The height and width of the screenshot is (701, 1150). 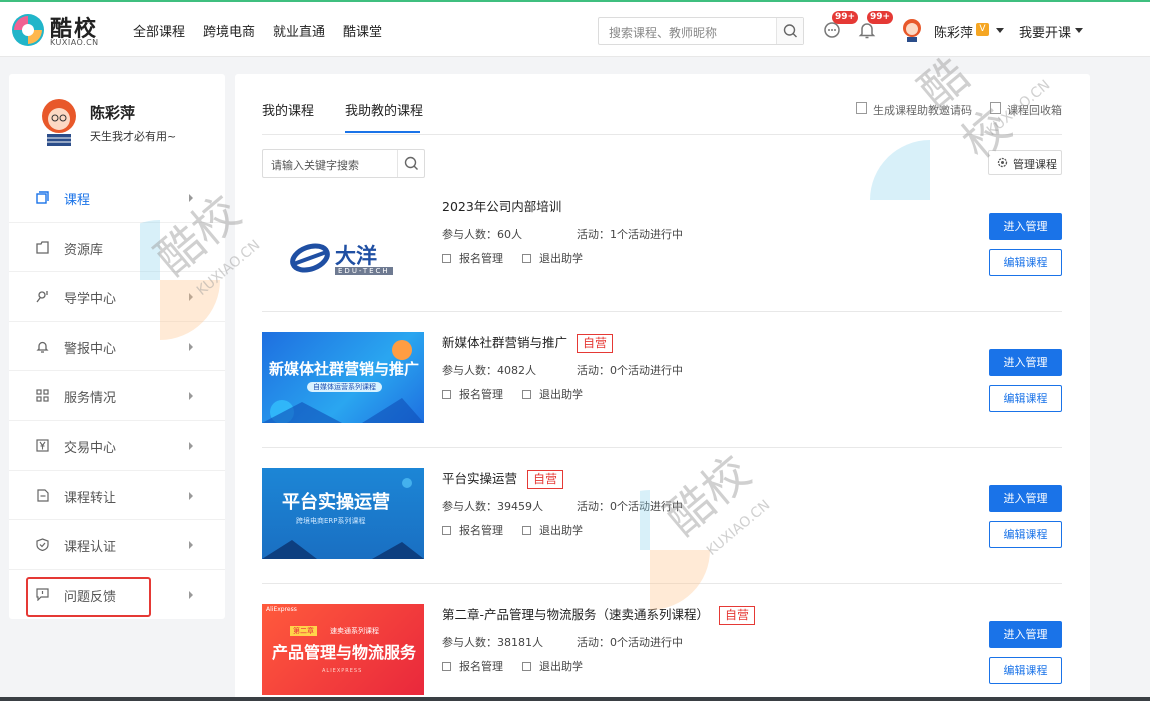 I want to click on tab-assistant-courses: 我助教的课程, so click(x=384, y=109).